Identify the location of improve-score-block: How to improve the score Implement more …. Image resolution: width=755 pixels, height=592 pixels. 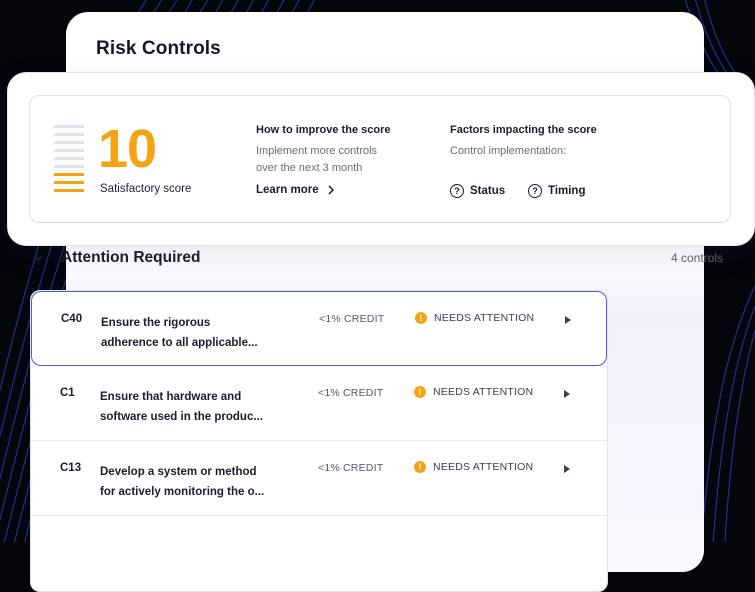
(336, 150).